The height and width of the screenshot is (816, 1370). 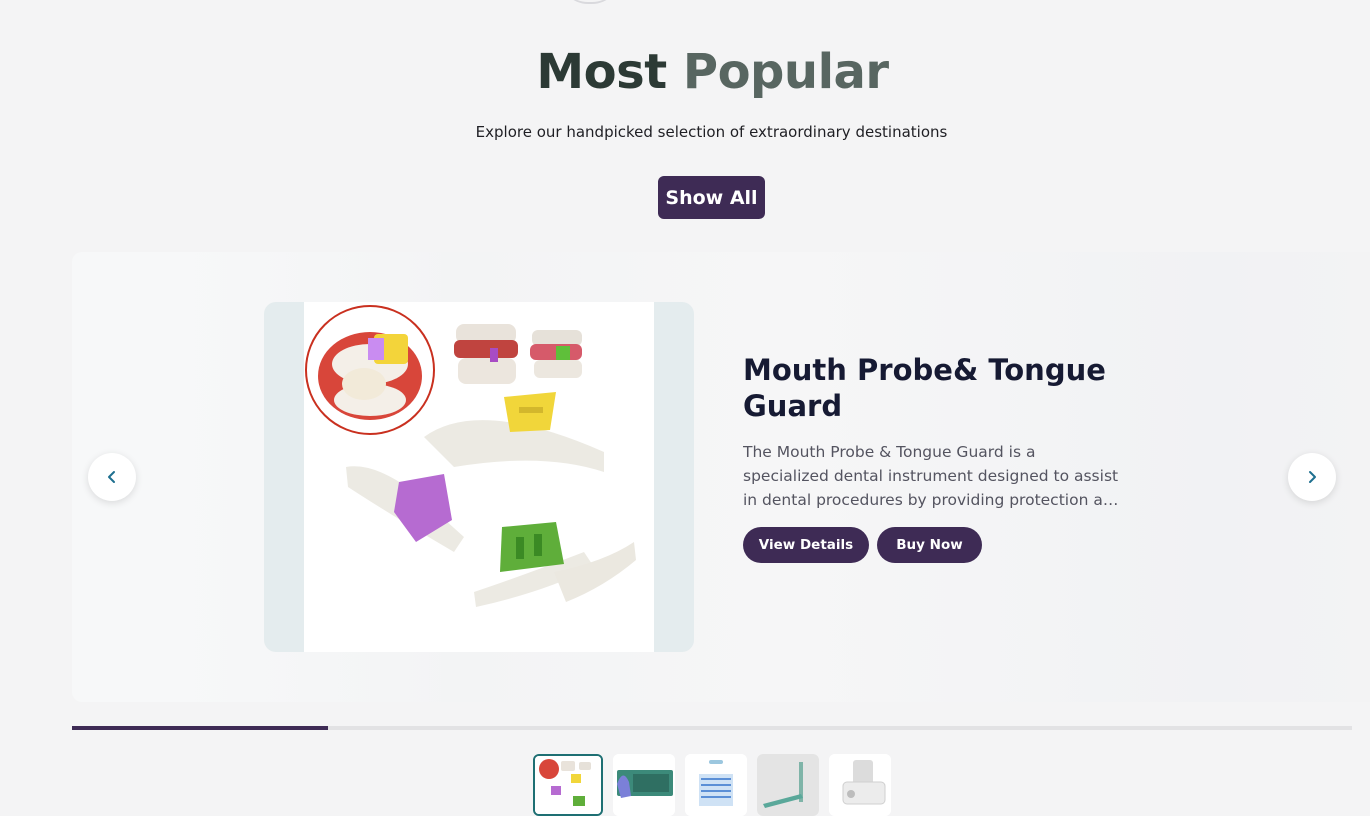 I want to click on carousel-progress-fill, so click(x=200, y=728).